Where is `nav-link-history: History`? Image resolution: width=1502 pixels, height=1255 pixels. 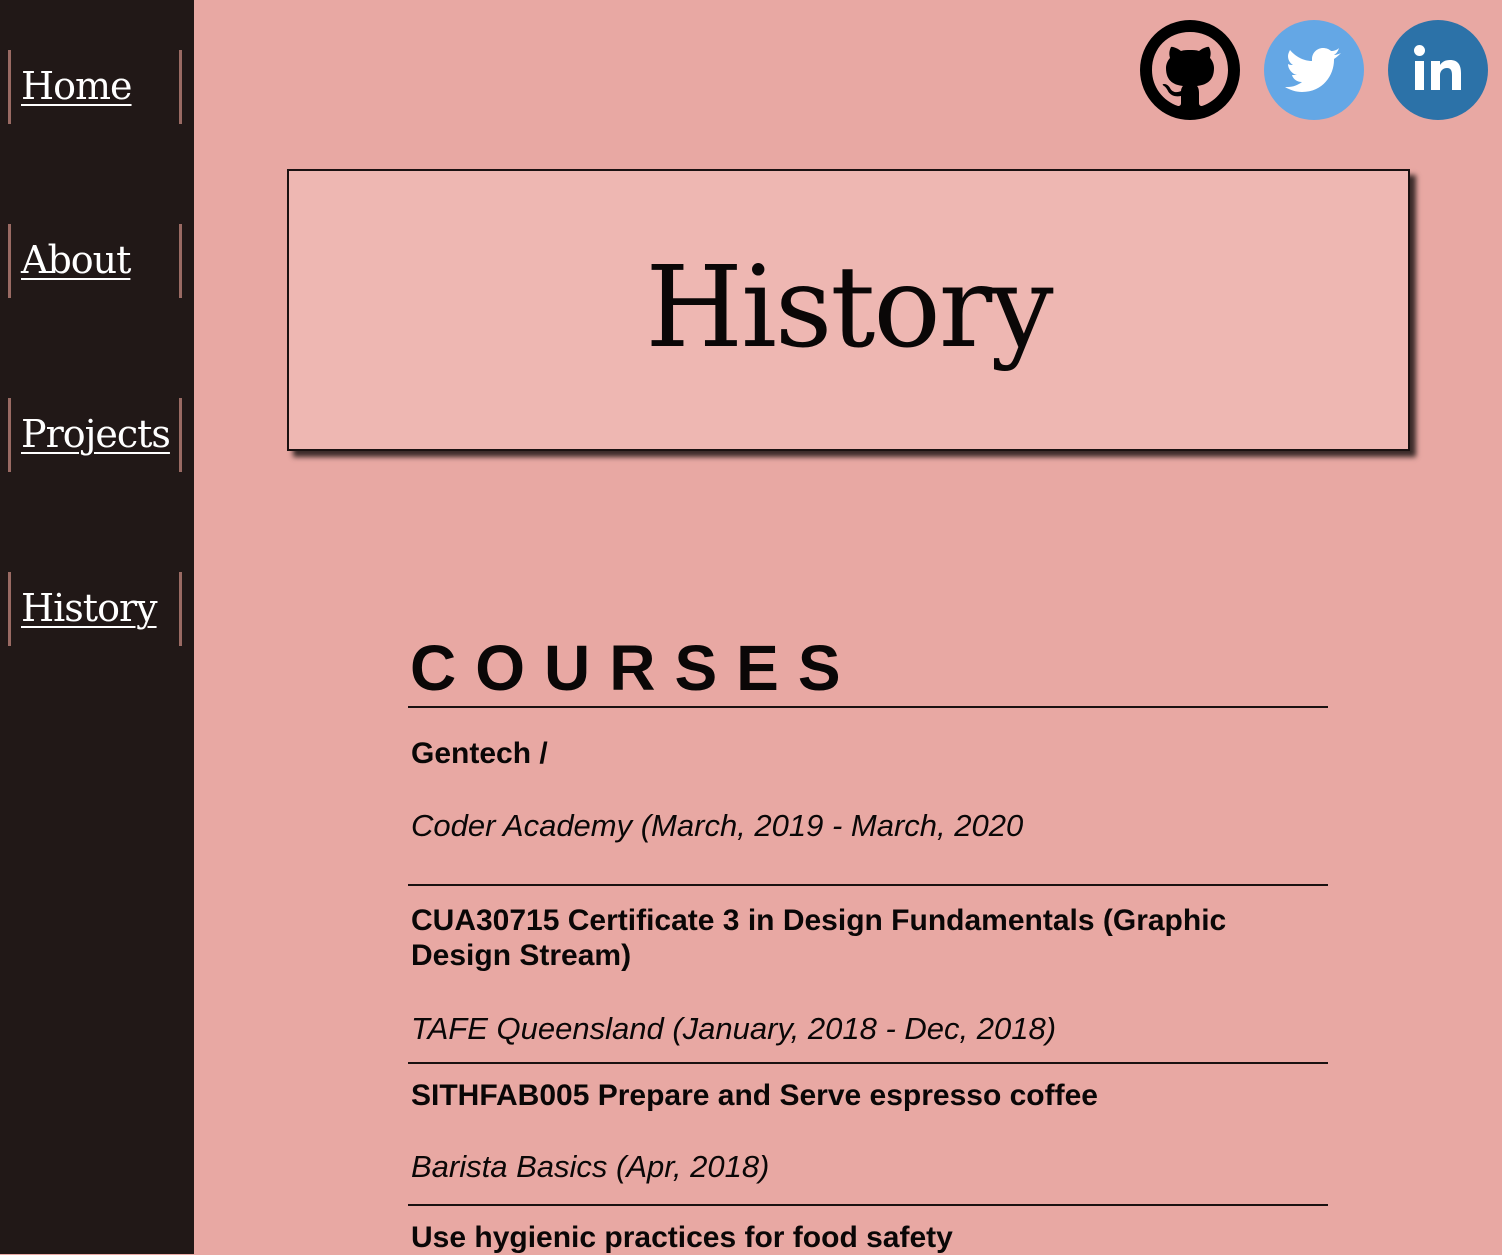
nav-link-history: History is located at coordinates (95, 609).